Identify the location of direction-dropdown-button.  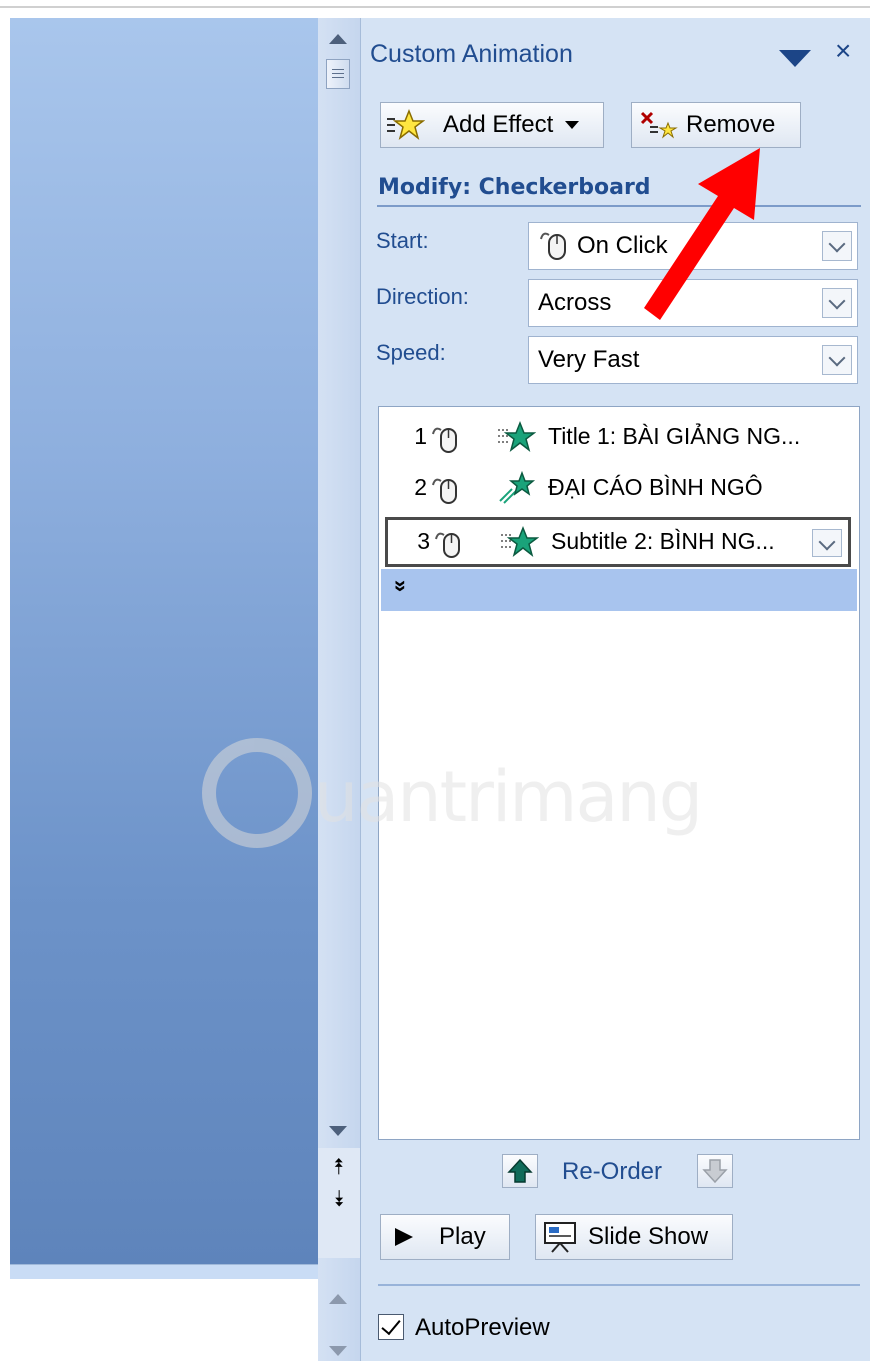
(837, 303).